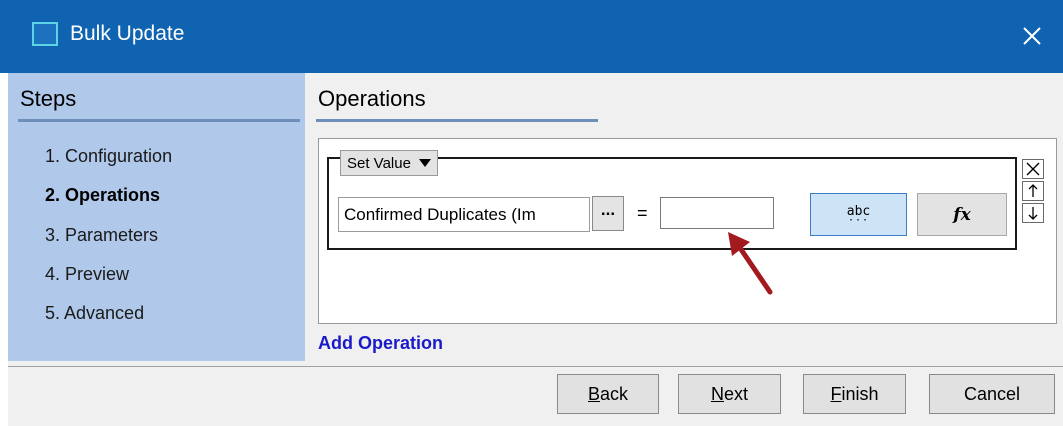 The width and height of the screenshot is (1063, 426). What do you see at coordinates (4, 249) in the screenshot?
I see `window-edge` at bounding box center [4, 249].